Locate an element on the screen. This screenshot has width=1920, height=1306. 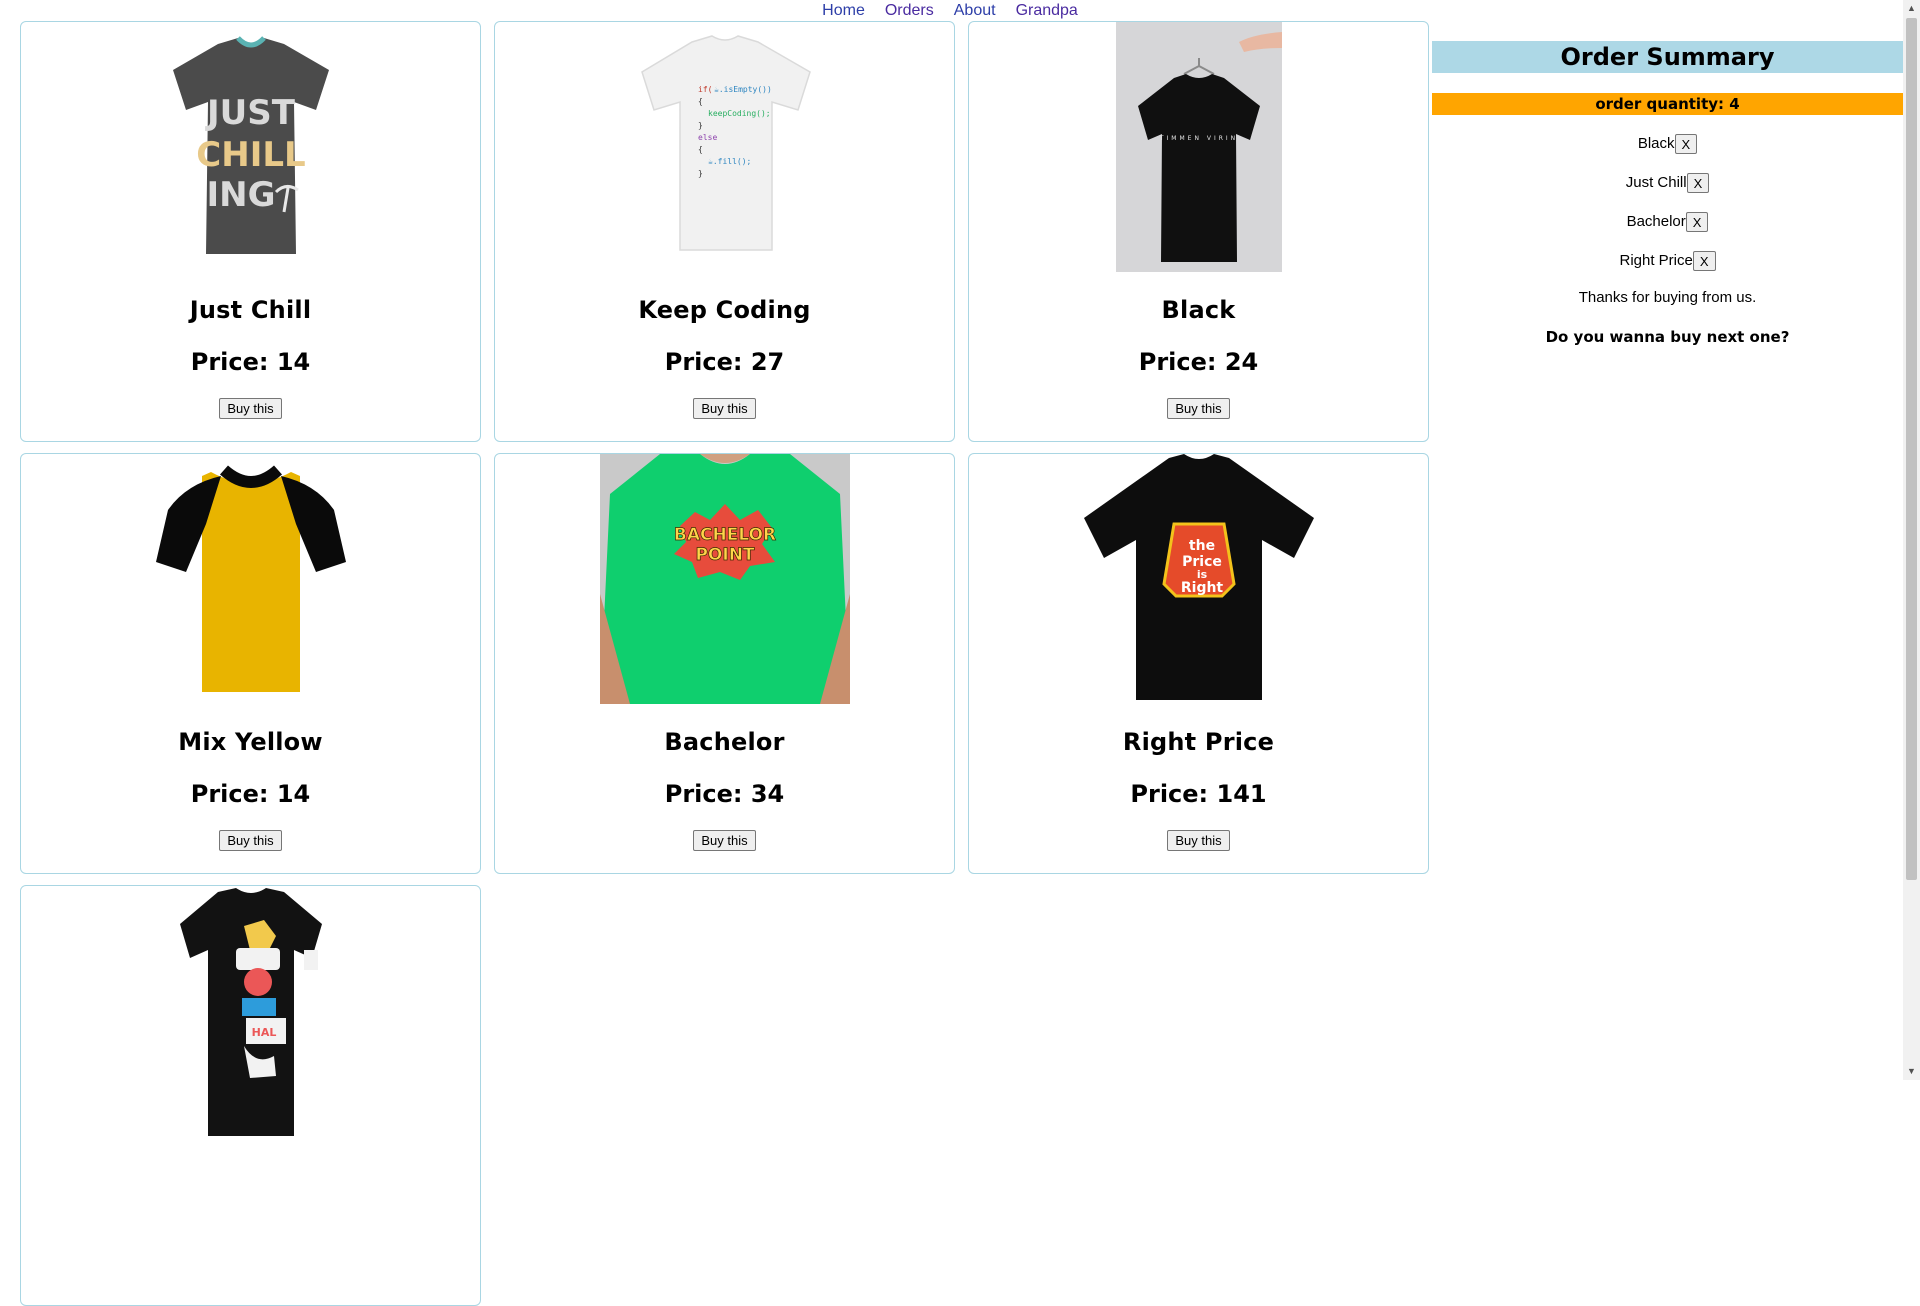
nav-grandpa-link: Grandpa is located at coordinates (1047, 11).